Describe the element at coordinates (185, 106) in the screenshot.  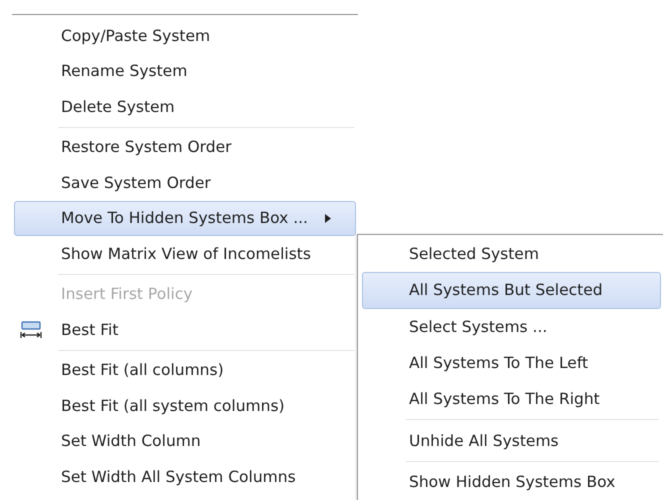
I see `menu-item: Delete System` at that location.